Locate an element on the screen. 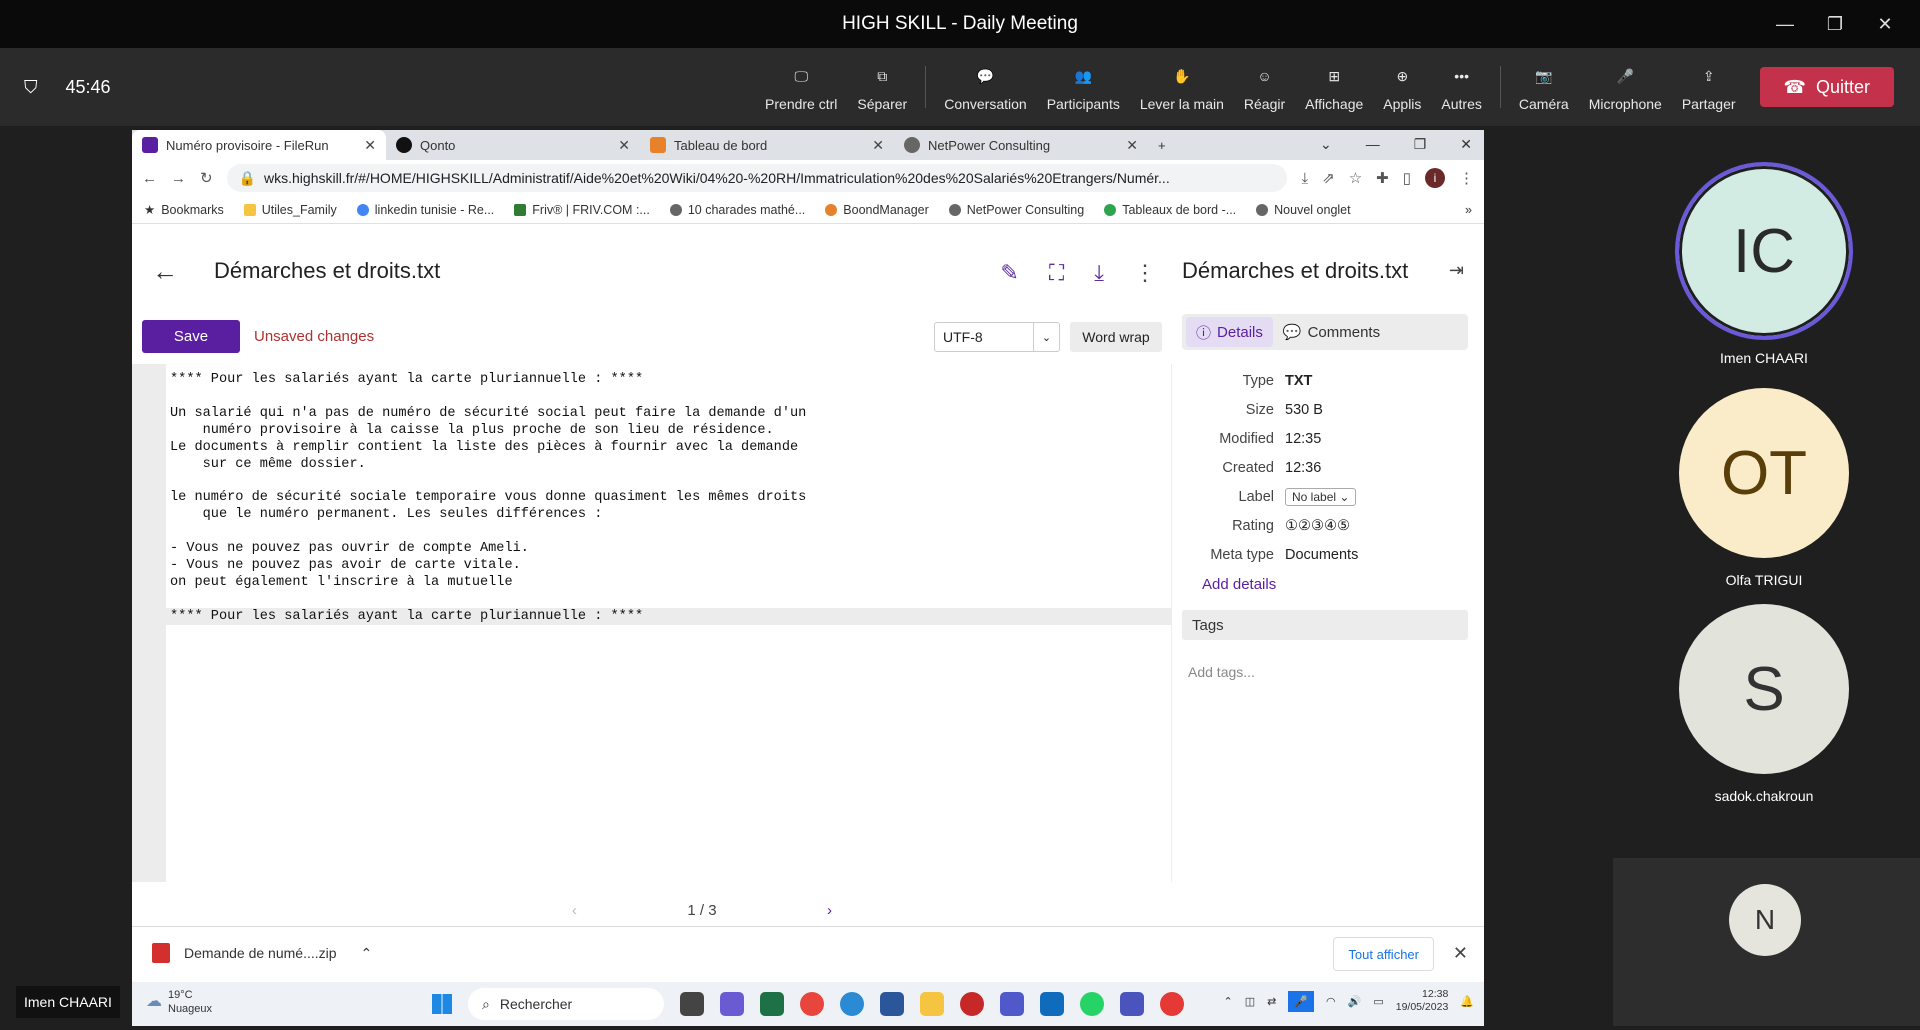  star-icon: ☆ is located at coordinates (1355, 178).